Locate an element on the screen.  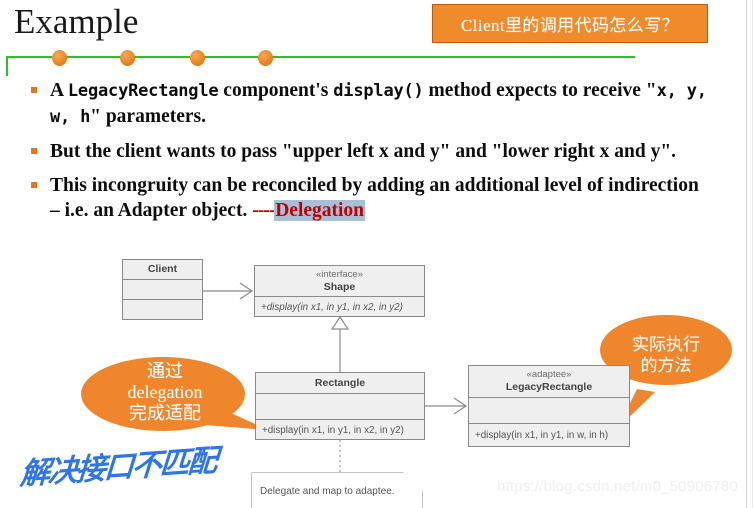
watermark-text: https://blog.csdn.net/m0_50906780 is located at coordinates (617, 486).